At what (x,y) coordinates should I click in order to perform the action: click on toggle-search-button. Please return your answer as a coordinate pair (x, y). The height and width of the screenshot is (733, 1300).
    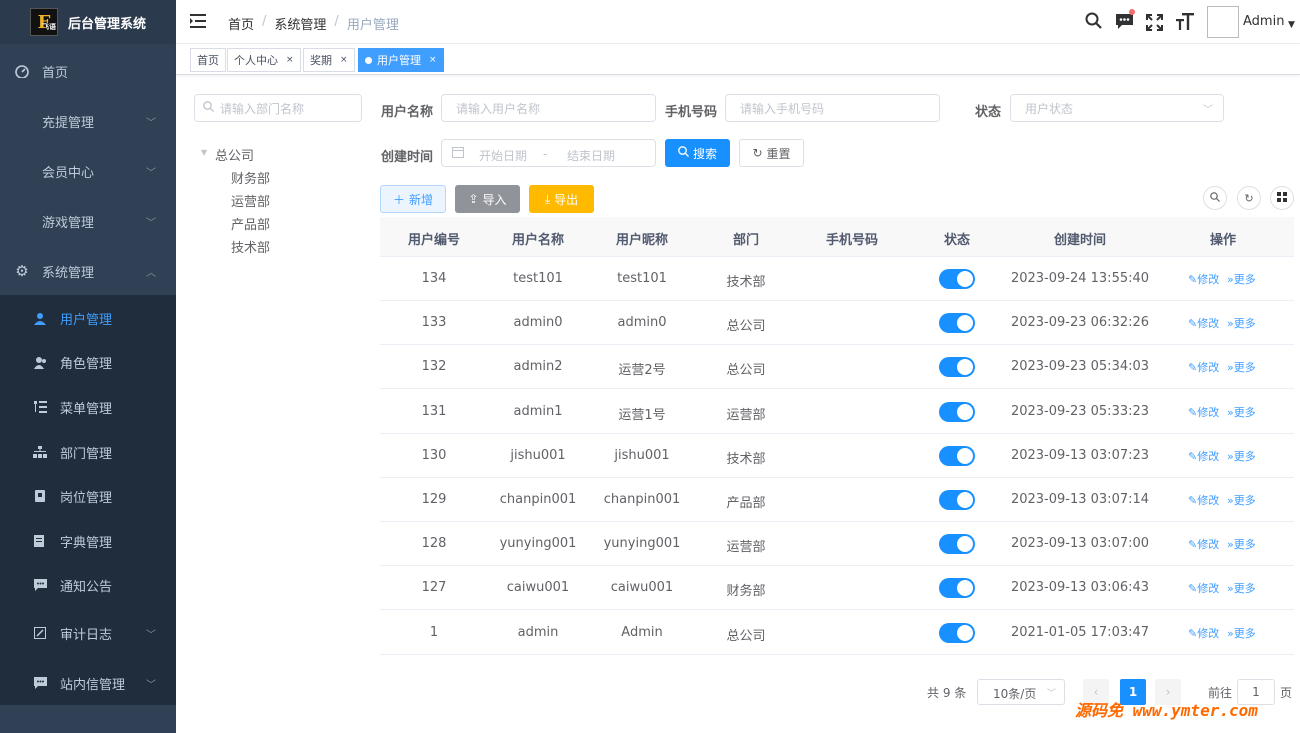
    Looking at the image, I should click on (1215, 198).